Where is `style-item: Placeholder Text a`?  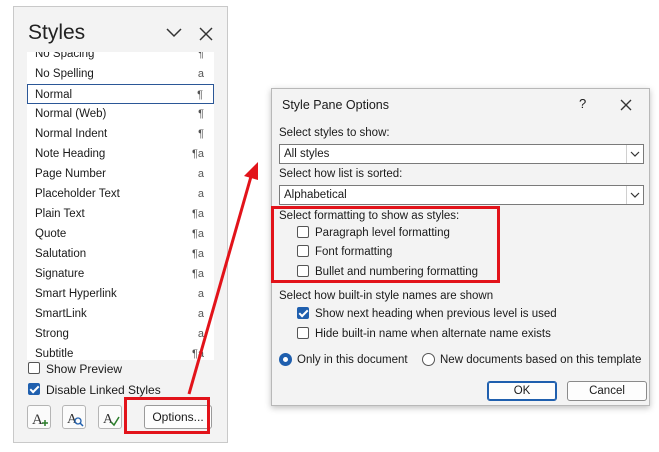 style-item: Placeholder Text a is located at coordinates (120, 194).